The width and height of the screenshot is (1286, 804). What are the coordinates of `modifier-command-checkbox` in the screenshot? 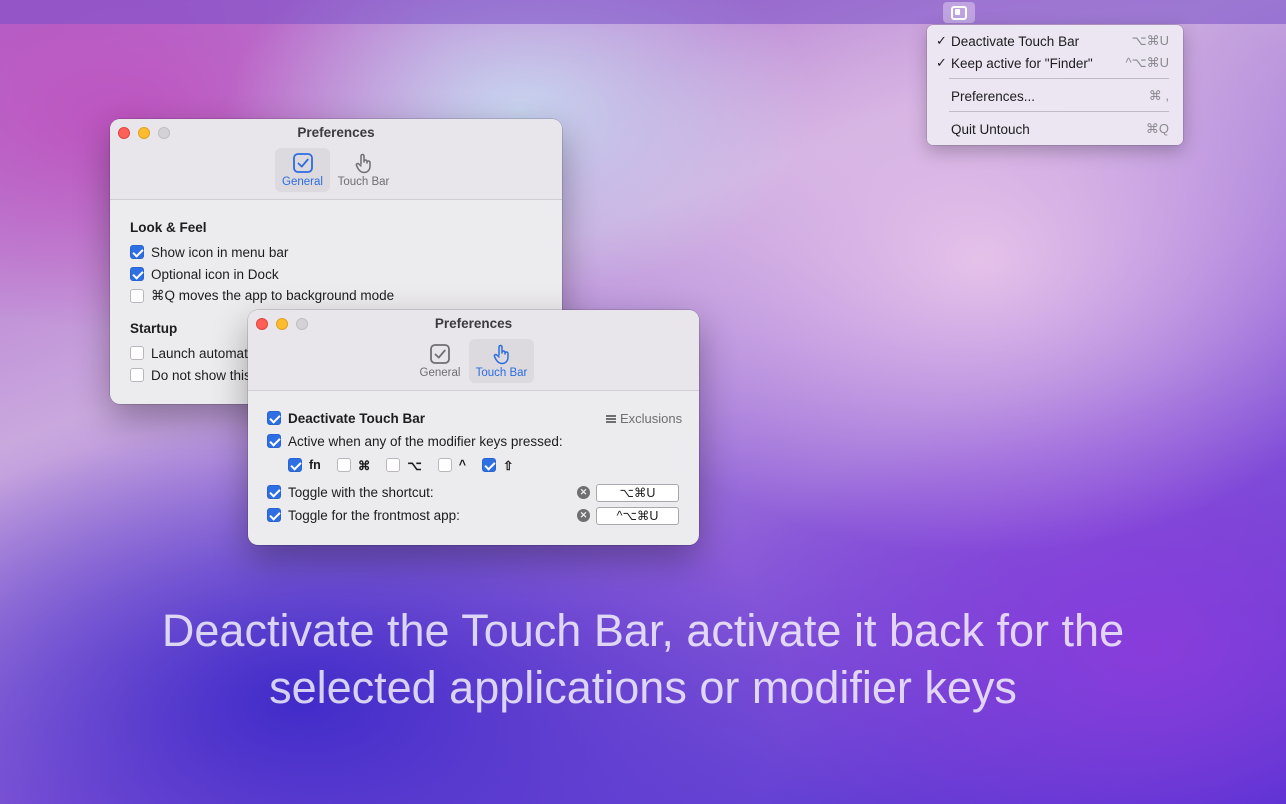 It's located at (343, 465).